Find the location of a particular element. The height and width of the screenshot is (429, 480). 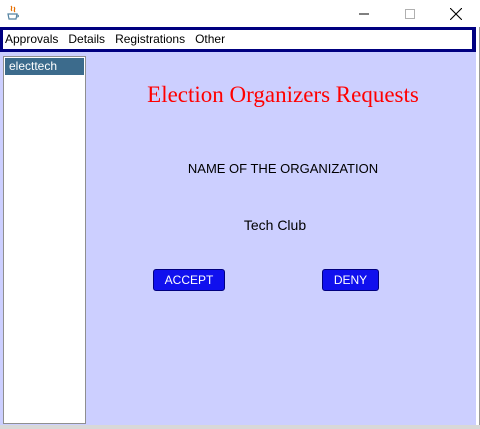

background-window-strip is located at coordinates (240, 427).